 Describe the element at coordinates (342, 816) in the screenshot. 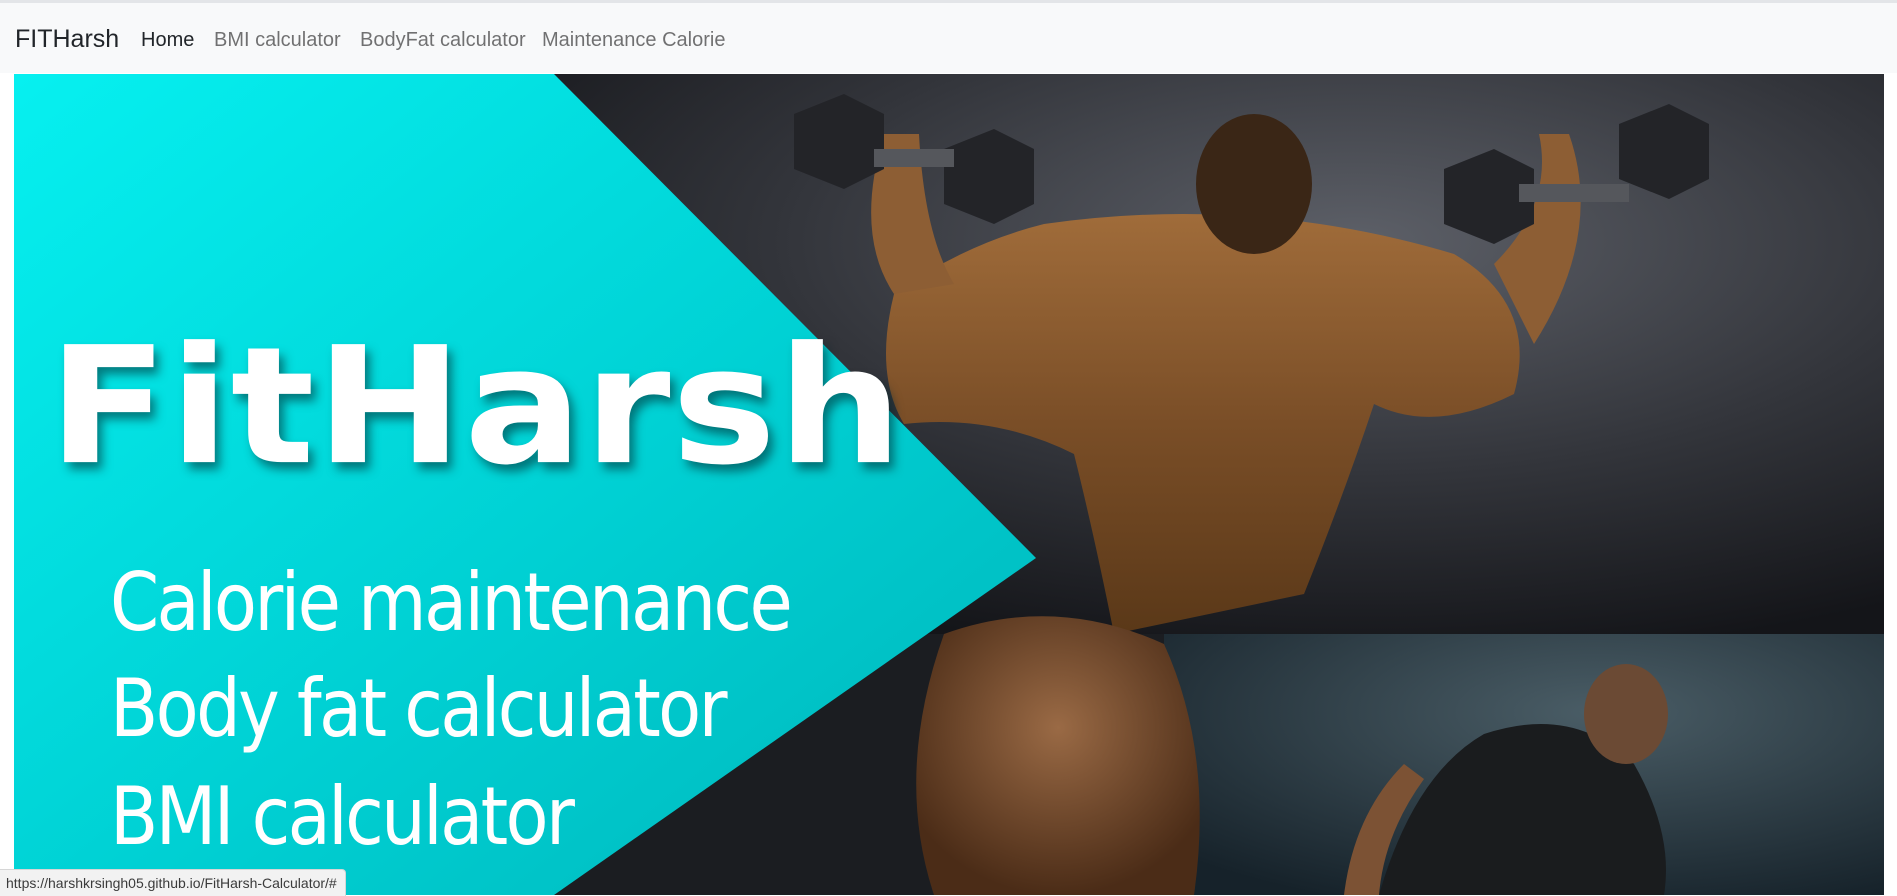

I see `banner-feature-bmi: BMI calculator` at that location.